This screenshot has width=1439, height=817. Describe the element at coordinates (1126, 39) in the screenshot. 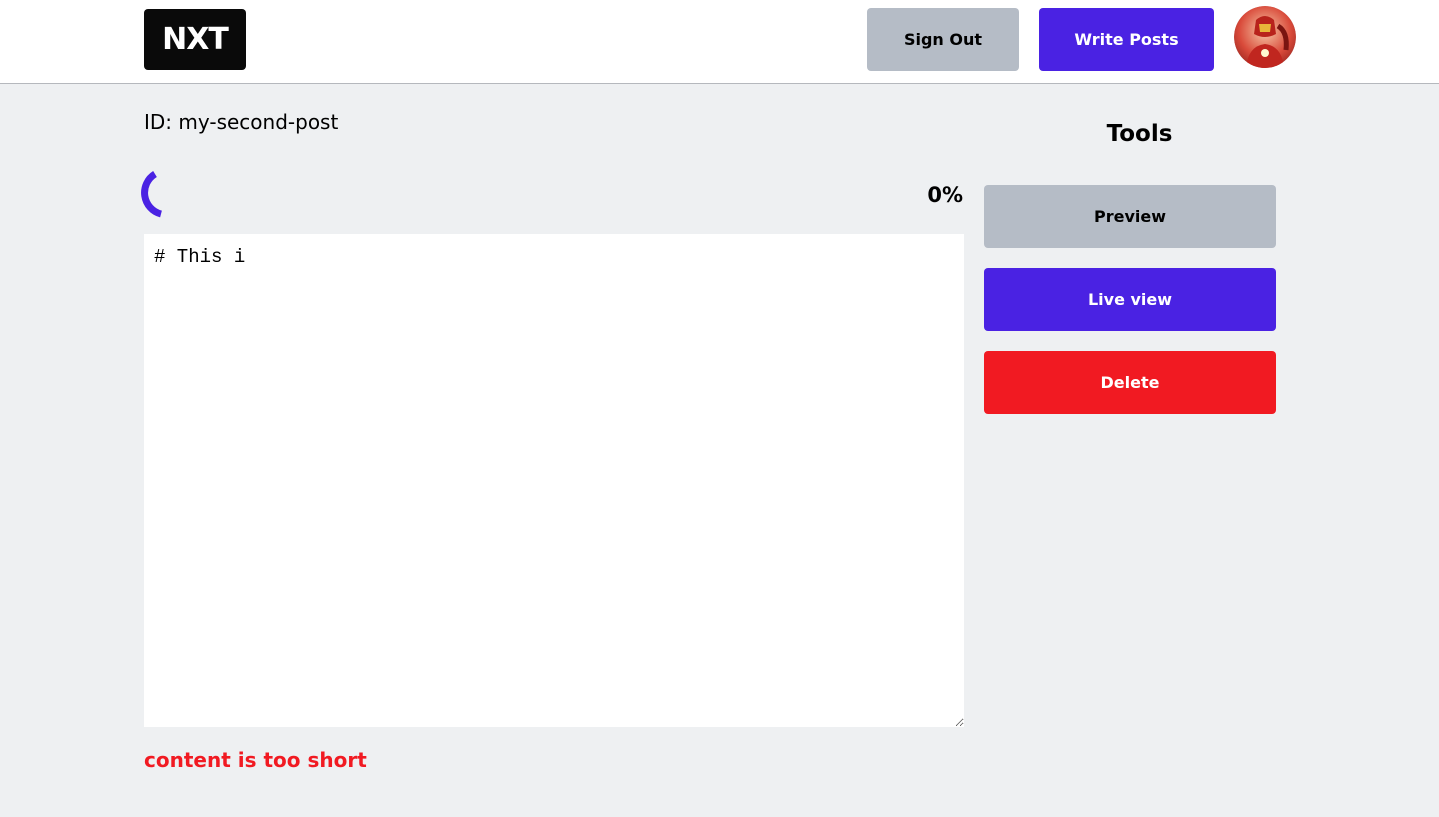

I see `write-posts-button: Write Posts` at that location.